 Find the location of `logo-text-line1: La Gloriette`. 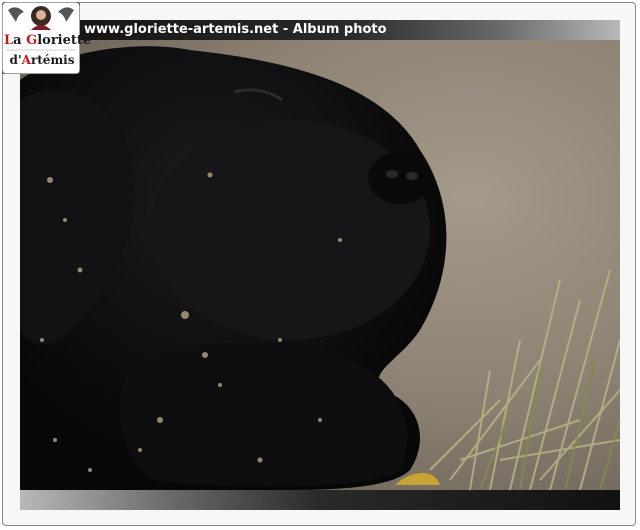

logo-text-line1: La Gloriette is located at coordinates (47, 40).